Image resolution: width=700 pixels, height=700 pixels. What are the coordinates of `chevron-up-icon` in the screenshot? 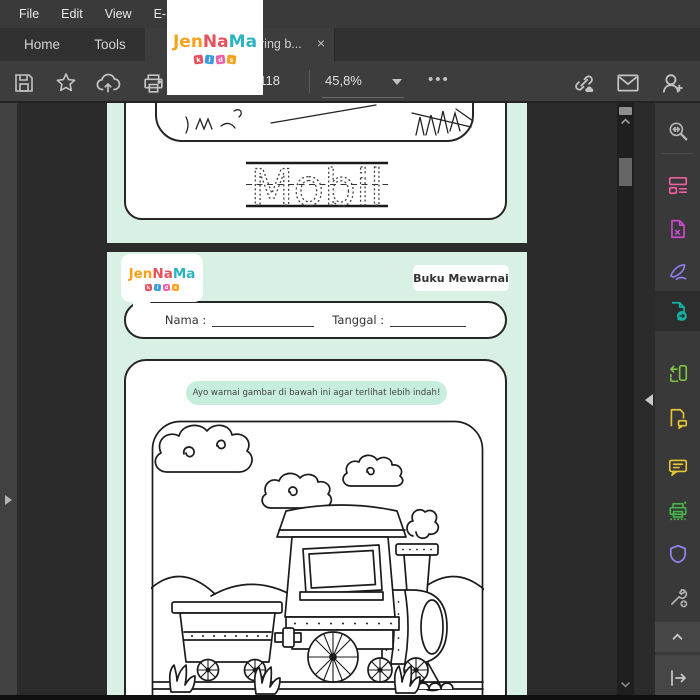 It's located at (677, 636).